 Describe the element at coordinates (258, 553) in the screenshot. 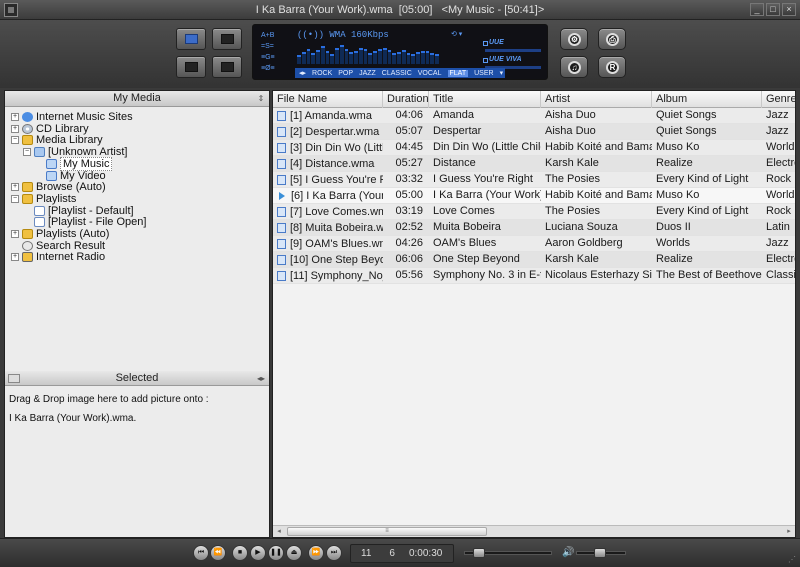

I see `play-button: ▶` at that location.